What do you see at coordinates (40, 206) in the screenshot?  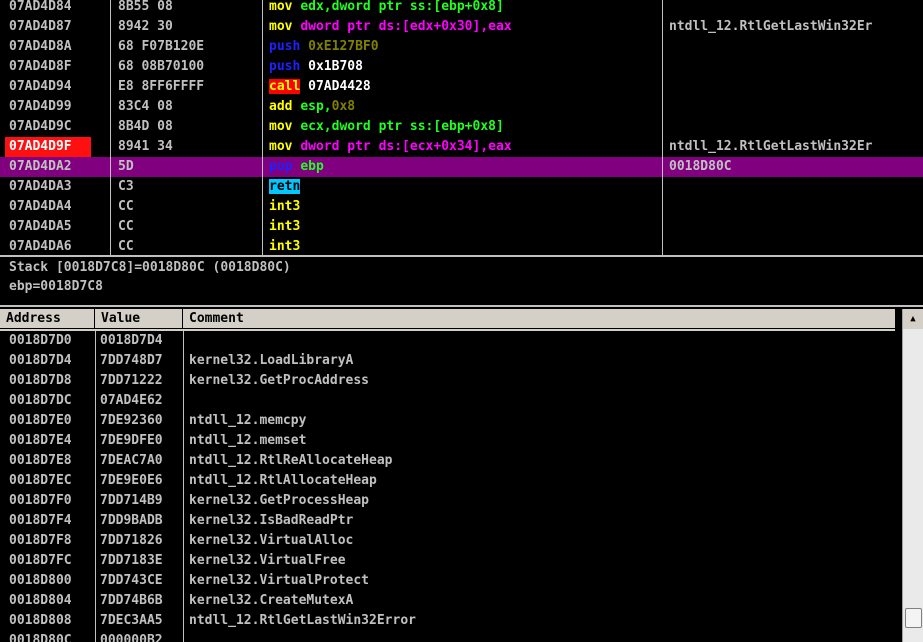 I see `instruction-address: 07AD4DA4` at bounding box center [40, 206].